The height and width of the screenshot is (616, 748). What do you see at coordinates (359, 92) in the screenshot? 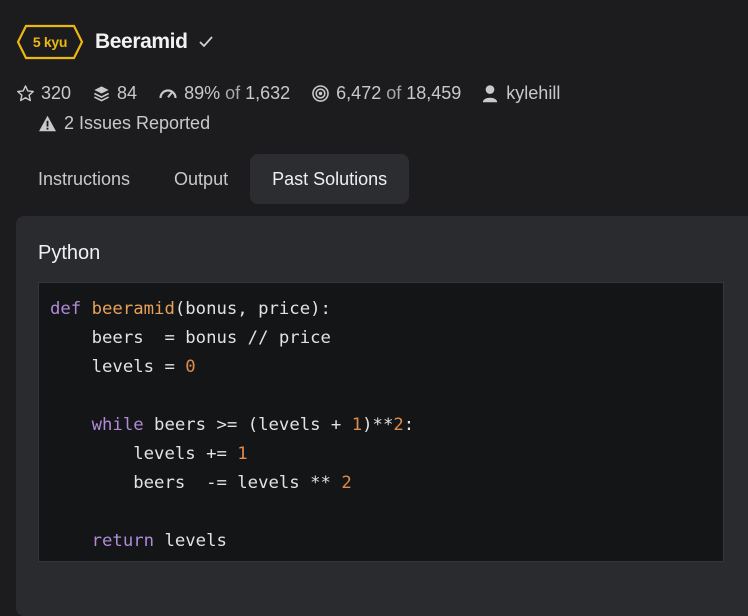
I see `completed-count: 6,472` at bounding box center [359, 92].